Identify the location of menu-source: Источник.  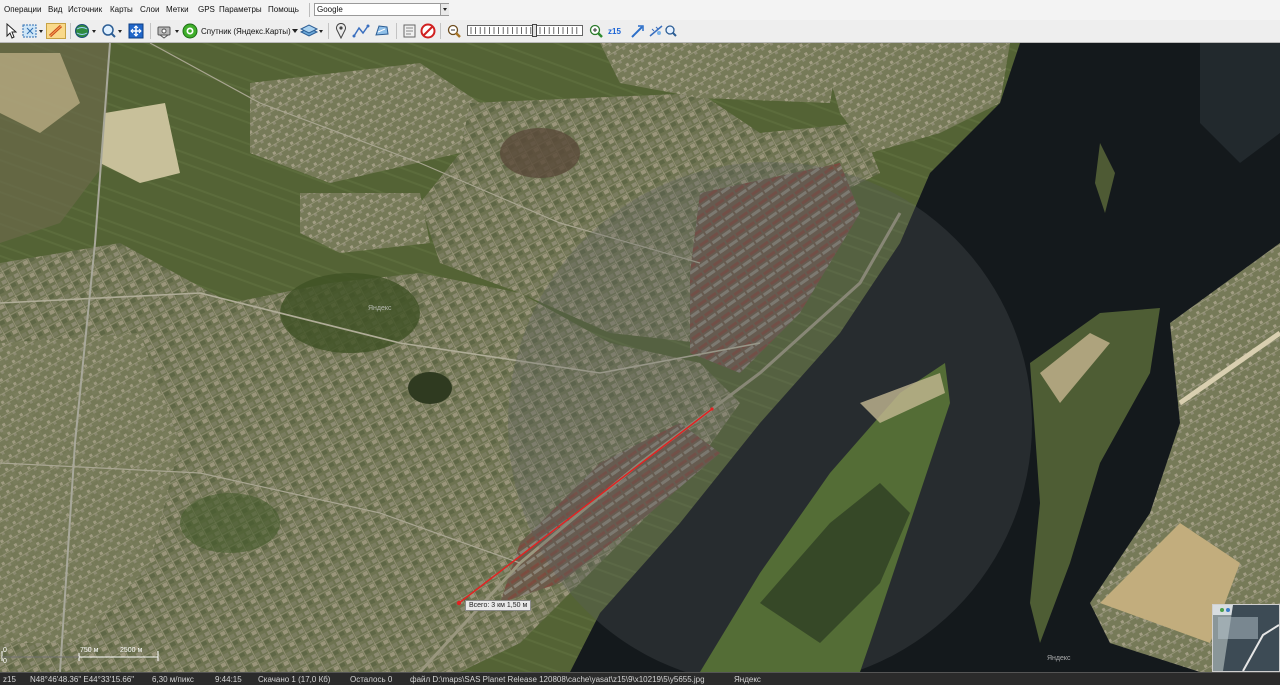
(85, 9).